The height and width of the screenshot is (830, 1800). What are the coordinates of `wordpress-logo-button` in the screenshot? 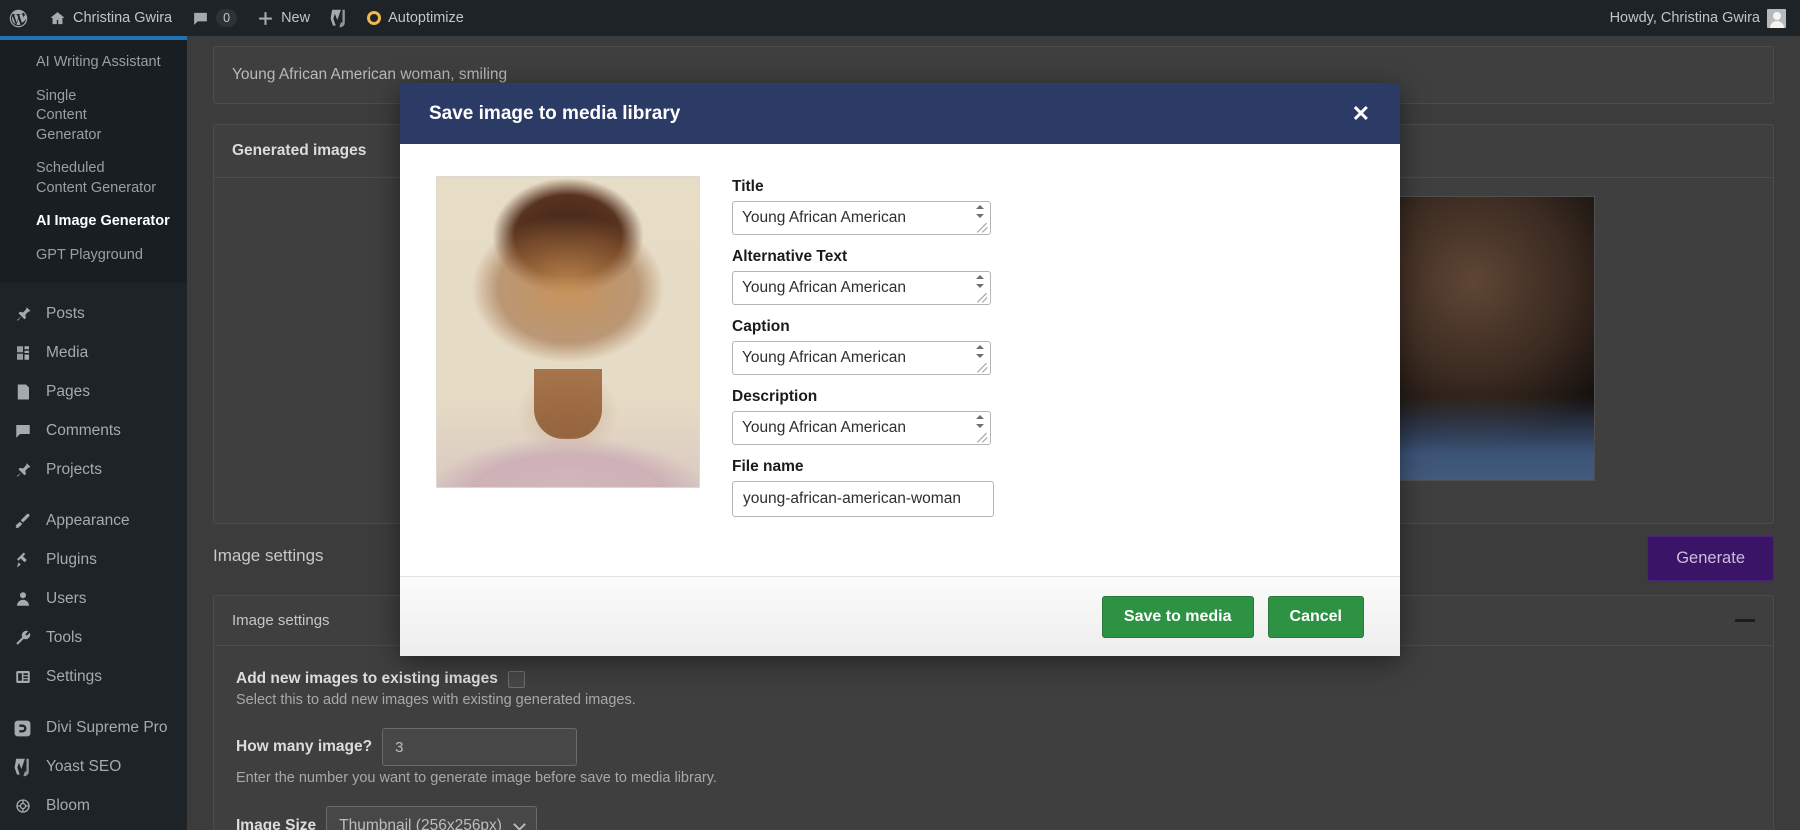 It's located at (19, 18).